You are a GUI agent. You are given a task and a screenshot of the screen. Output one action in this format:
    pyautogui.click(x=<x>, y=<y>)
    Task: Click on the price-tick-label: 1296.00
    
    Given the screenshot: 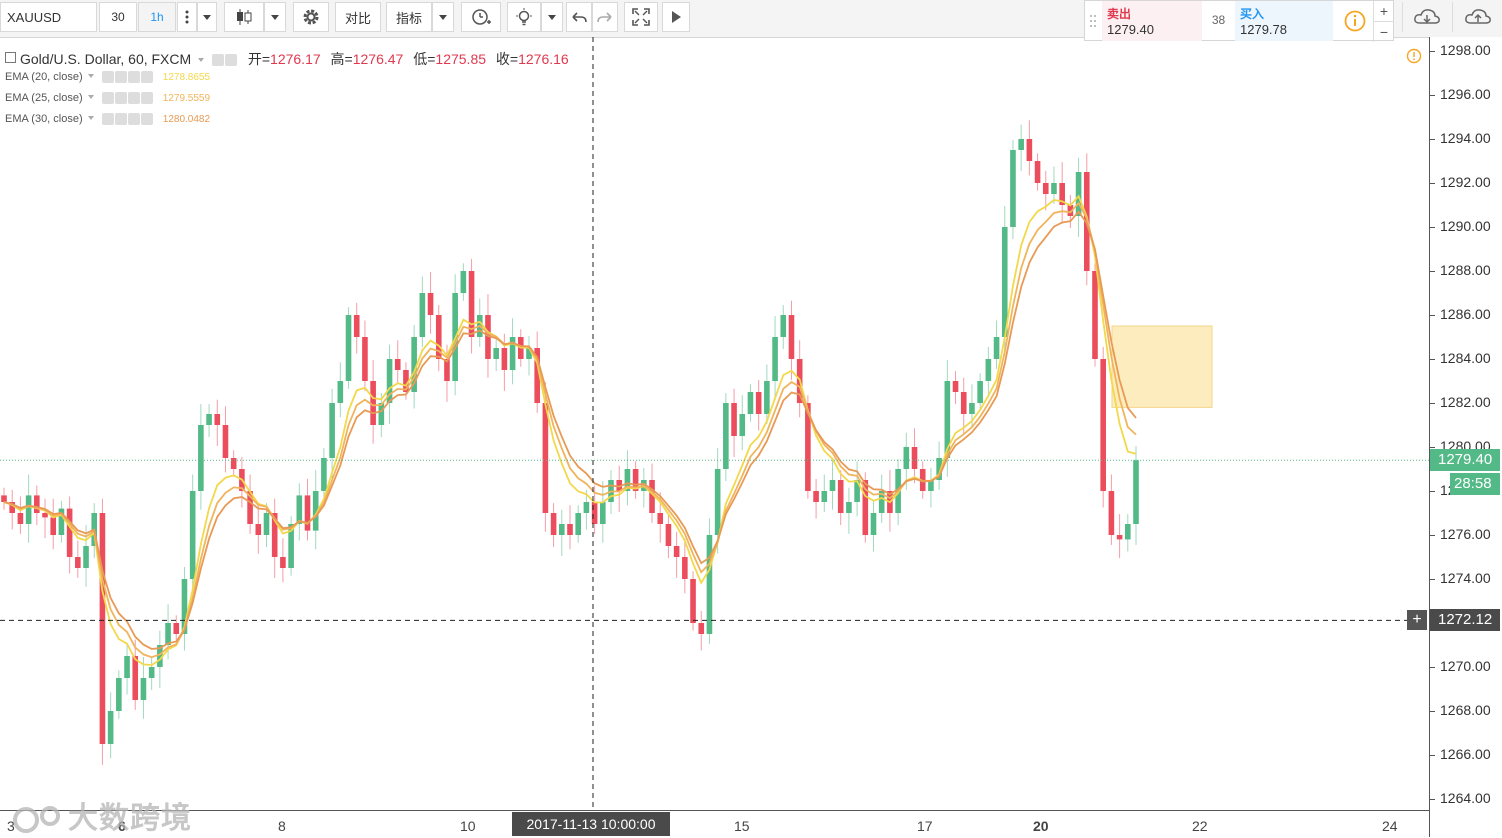 What is the action you would take?
    pyautogui.click(x=1465, y=94)
    